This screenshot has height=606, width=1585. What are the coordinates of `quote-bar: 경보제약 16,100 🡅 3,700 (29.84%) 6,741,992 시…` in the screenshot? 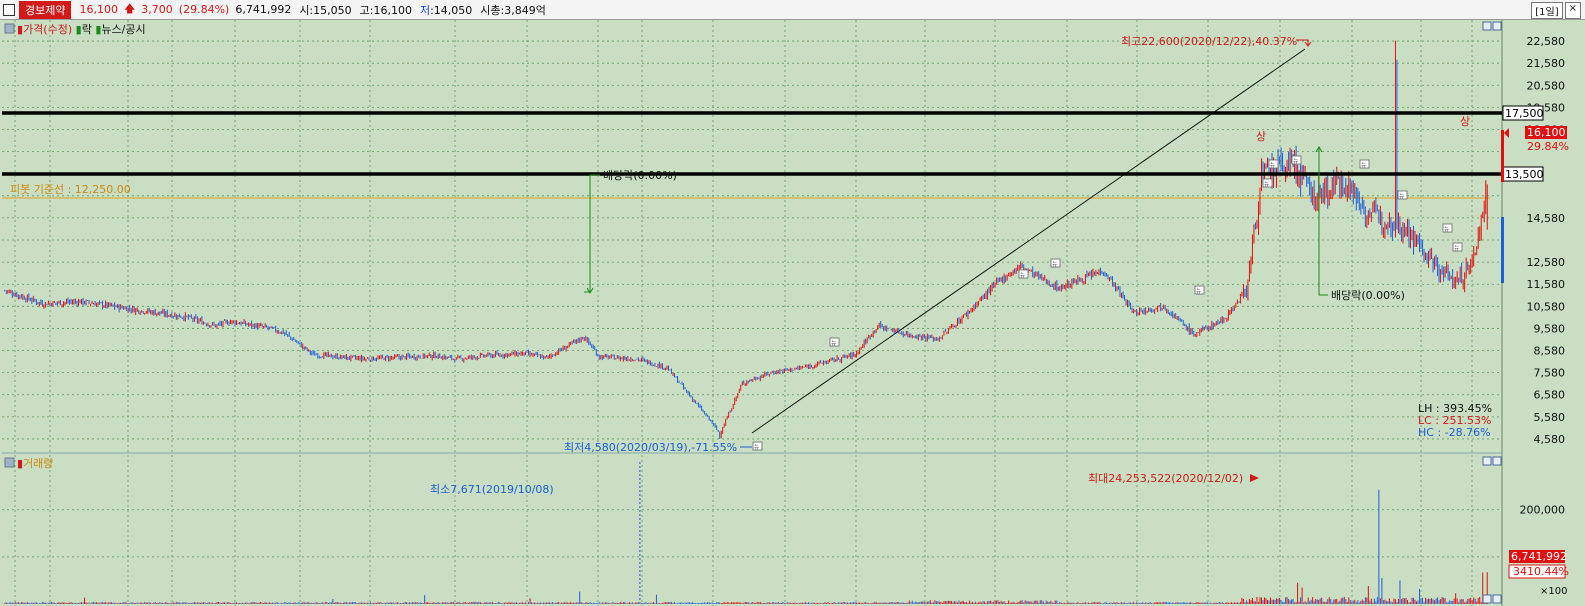 It's located at (792, 10).